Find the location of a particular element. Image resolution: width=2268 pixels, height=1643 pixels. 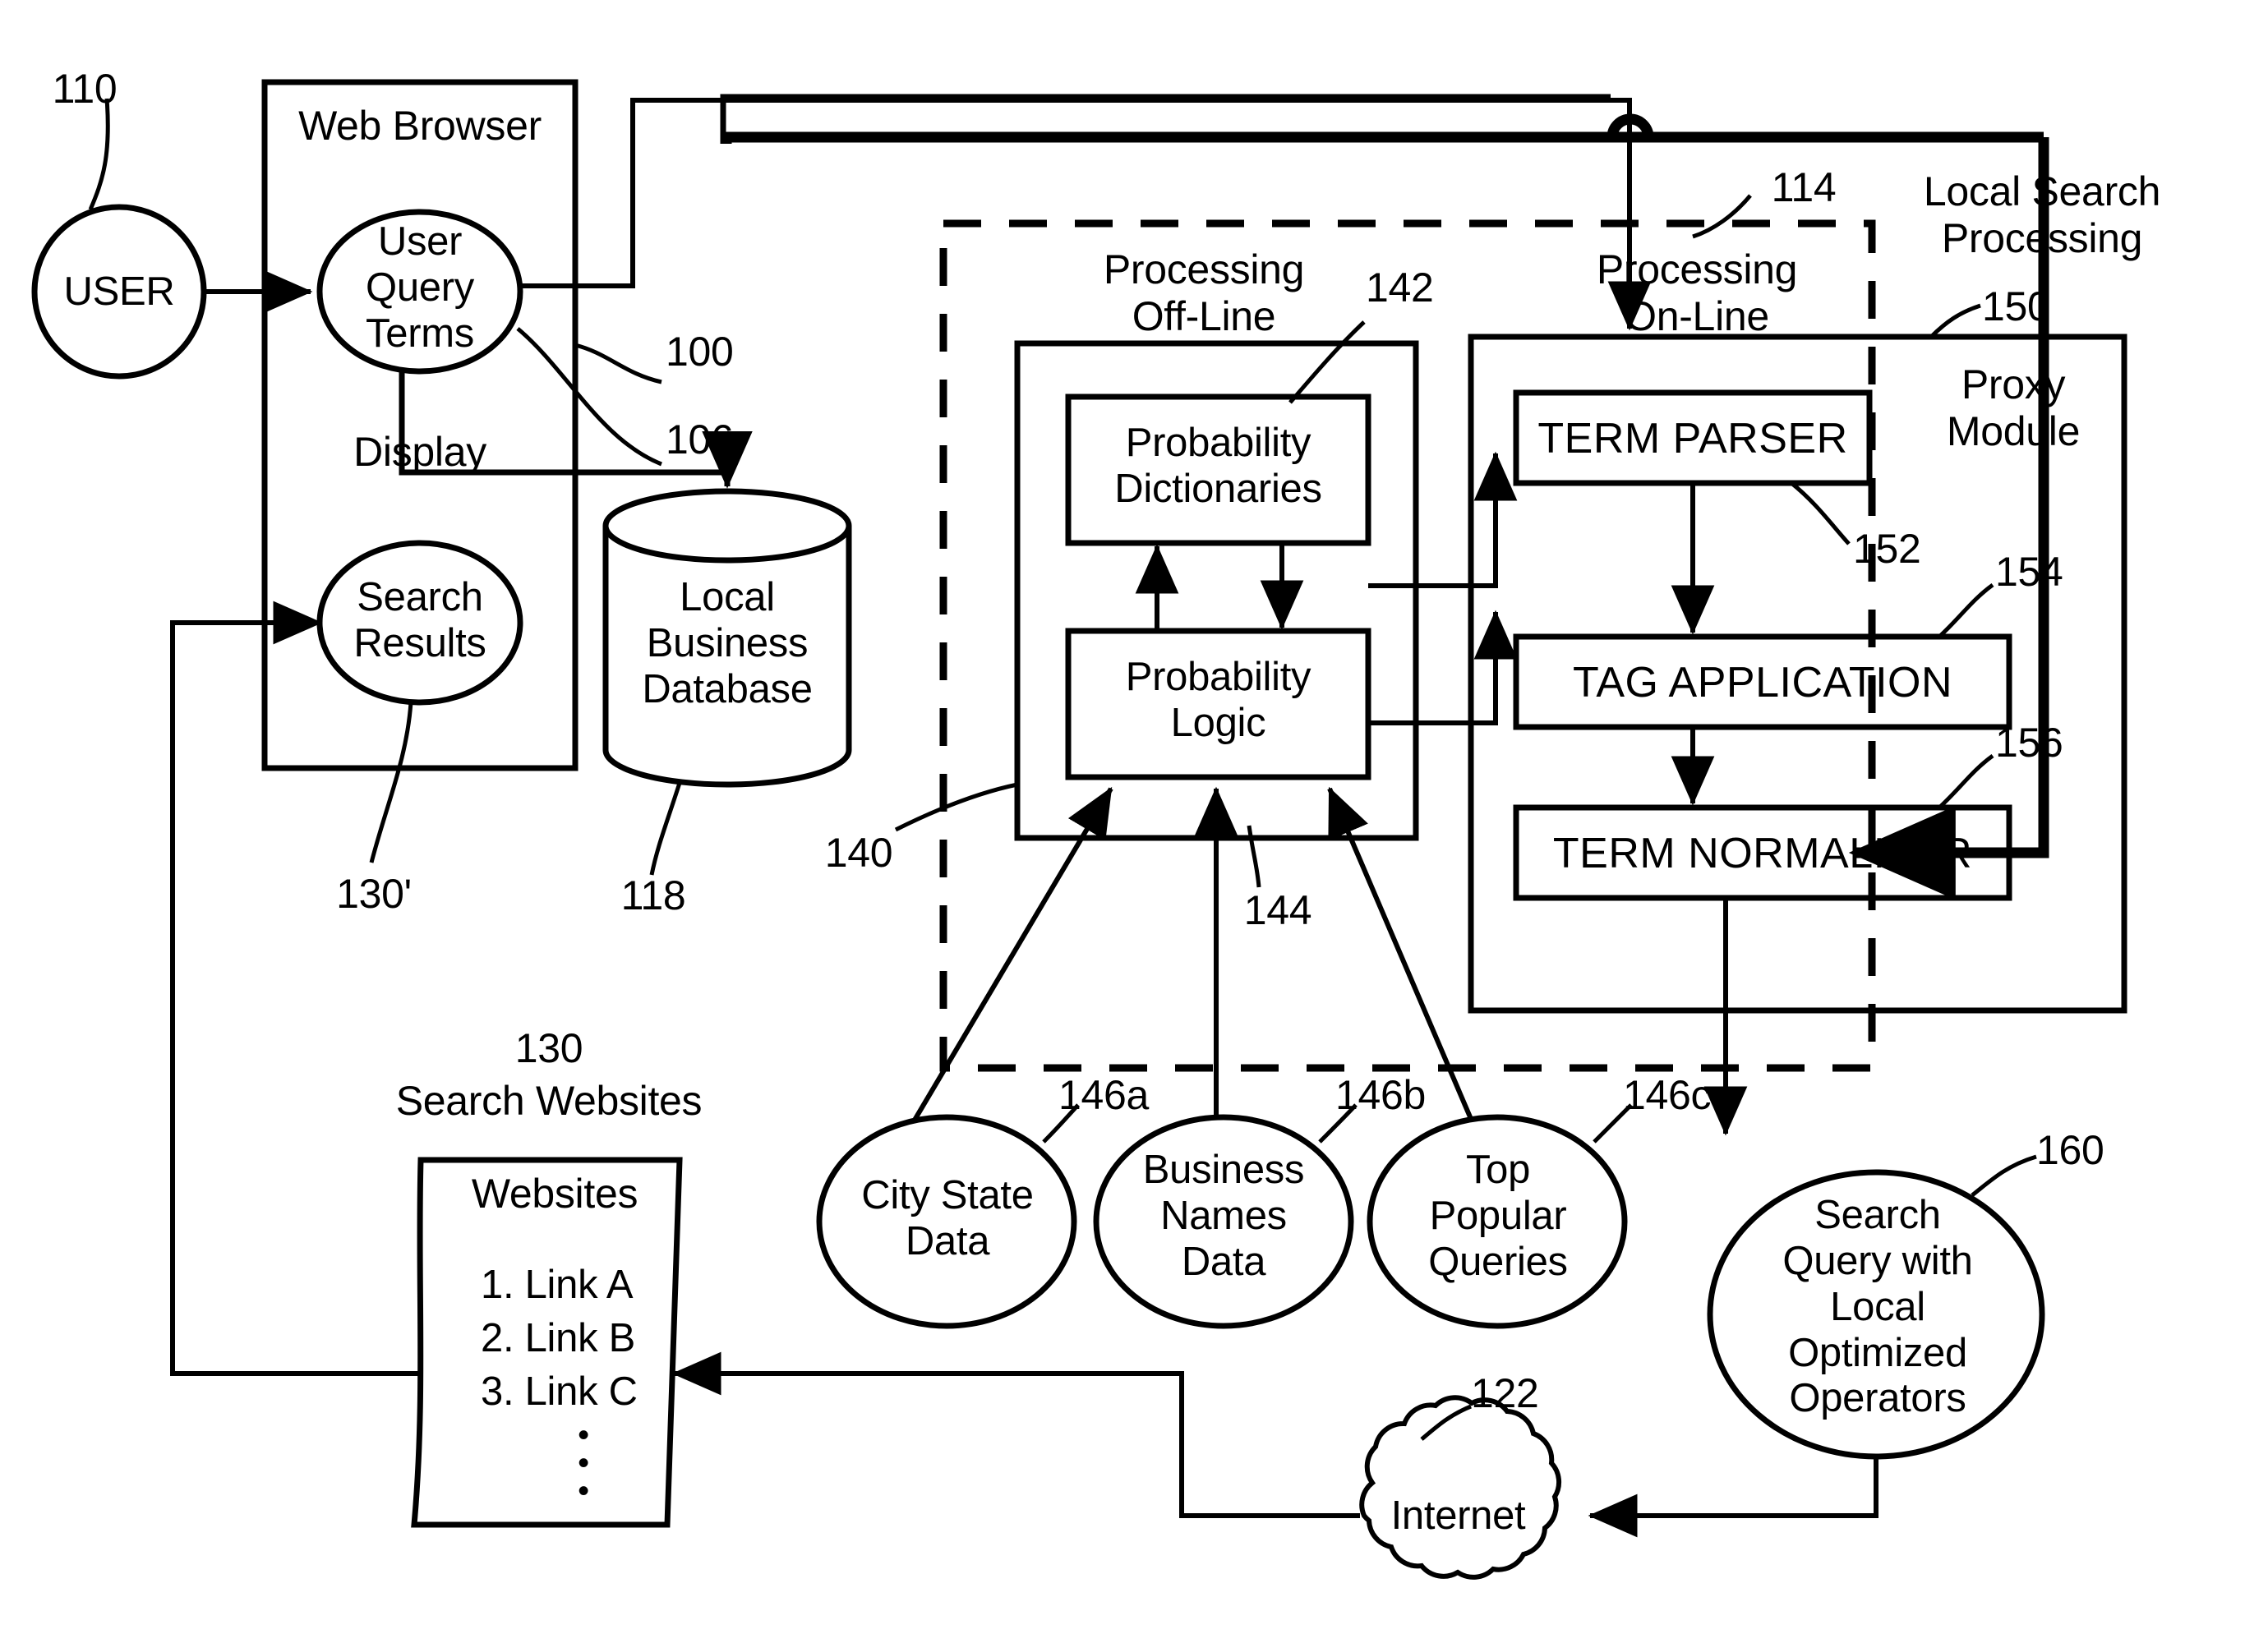

ref-160: 160 is located at coordinates (2070, 1150).